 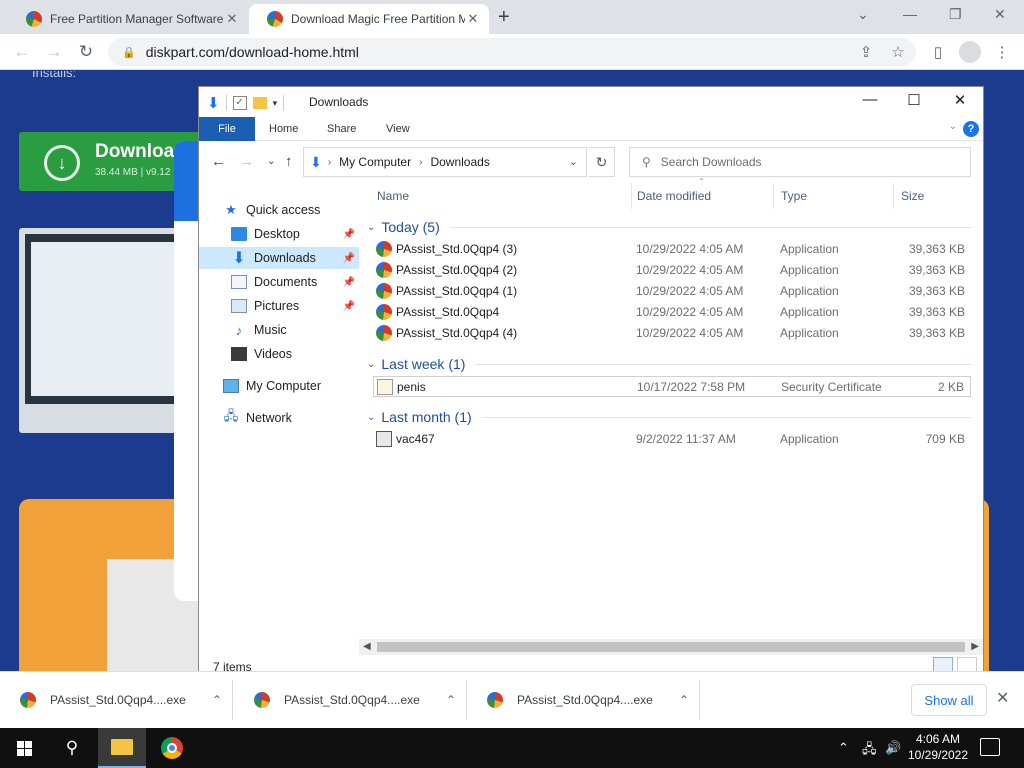 I want to click on back-arrow-icon: ←, so click(x=218, y=161).